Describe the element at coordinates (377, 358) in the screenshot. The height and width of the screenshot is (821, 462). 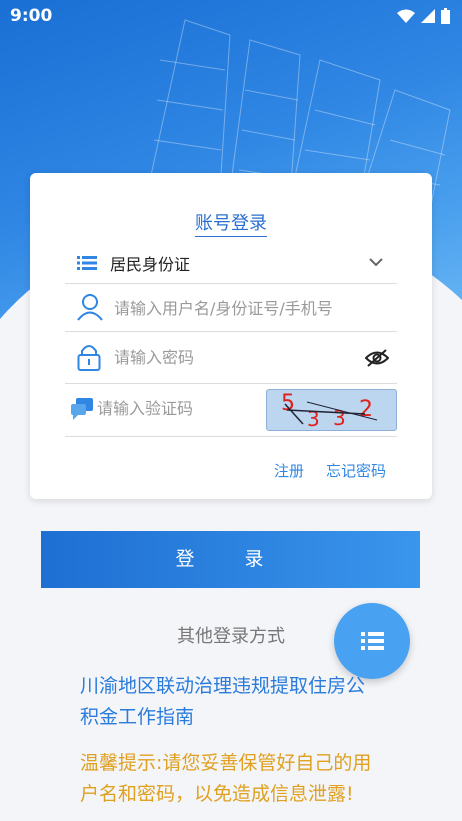
I see `eye-off-icon` at that location.